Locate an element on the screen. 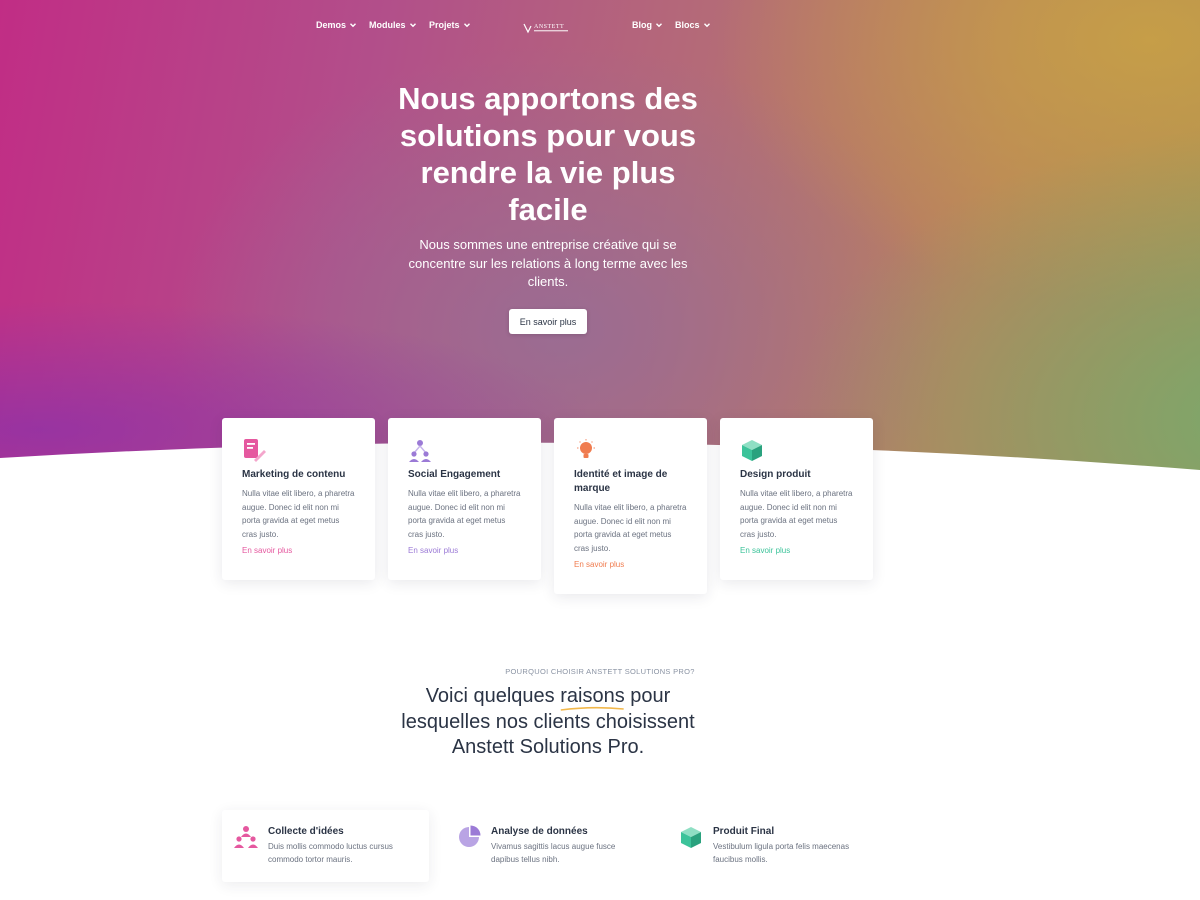 This screenshot has height=900, width=1200. nav-item-demos: Demos is located at coordinates (336, 25).